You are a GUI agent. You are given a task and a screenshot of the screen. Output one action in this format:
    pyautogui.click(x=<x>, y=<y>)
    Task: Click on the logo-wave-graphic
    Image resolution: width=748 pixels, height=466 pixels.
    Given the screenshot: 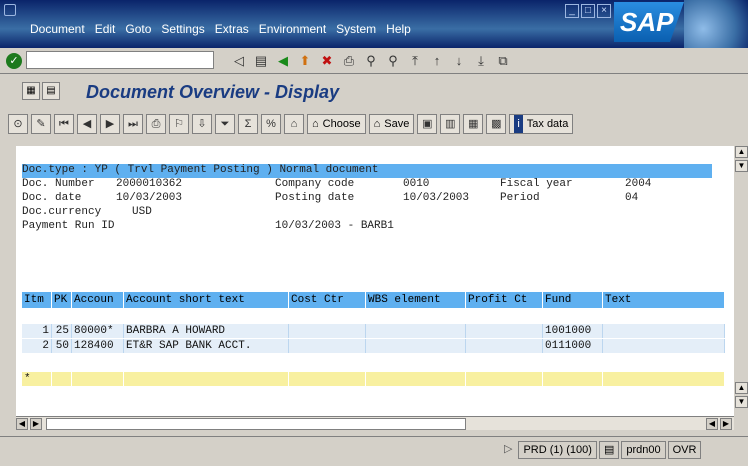 What is the action you would take?
    pyautogui.click(x=716, y=24)
    